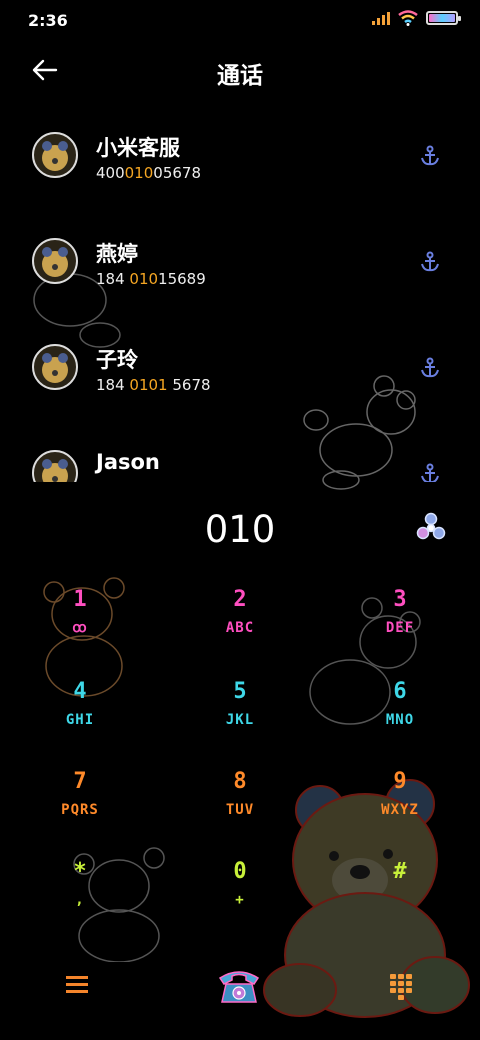  I want to click on key-star: *,, so click(80, 903).